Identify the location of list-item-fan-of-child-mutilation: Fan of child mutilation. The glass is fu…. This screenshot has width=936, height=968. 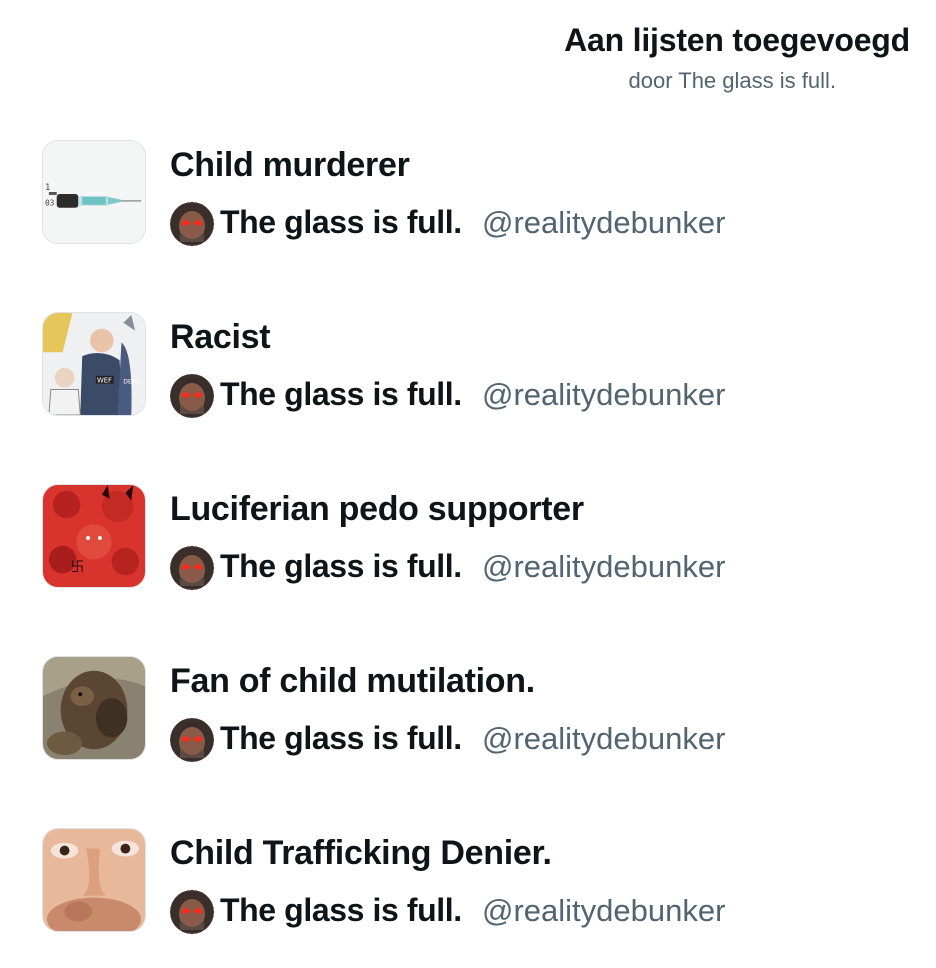
(468, 711).